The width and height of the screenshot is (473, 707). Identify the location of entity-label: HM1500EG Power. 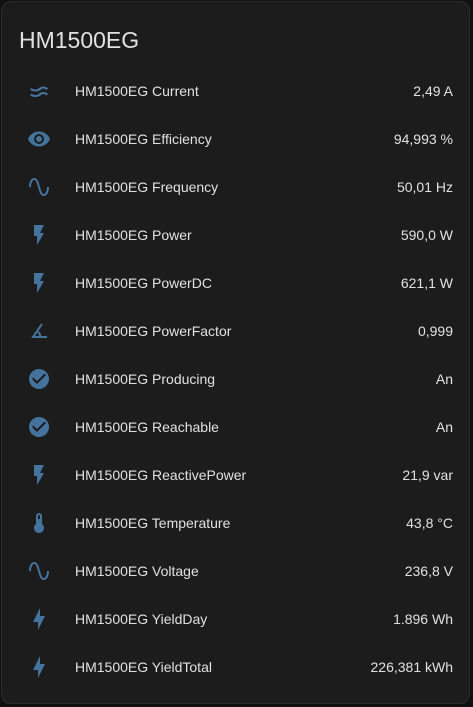
(133, 235).